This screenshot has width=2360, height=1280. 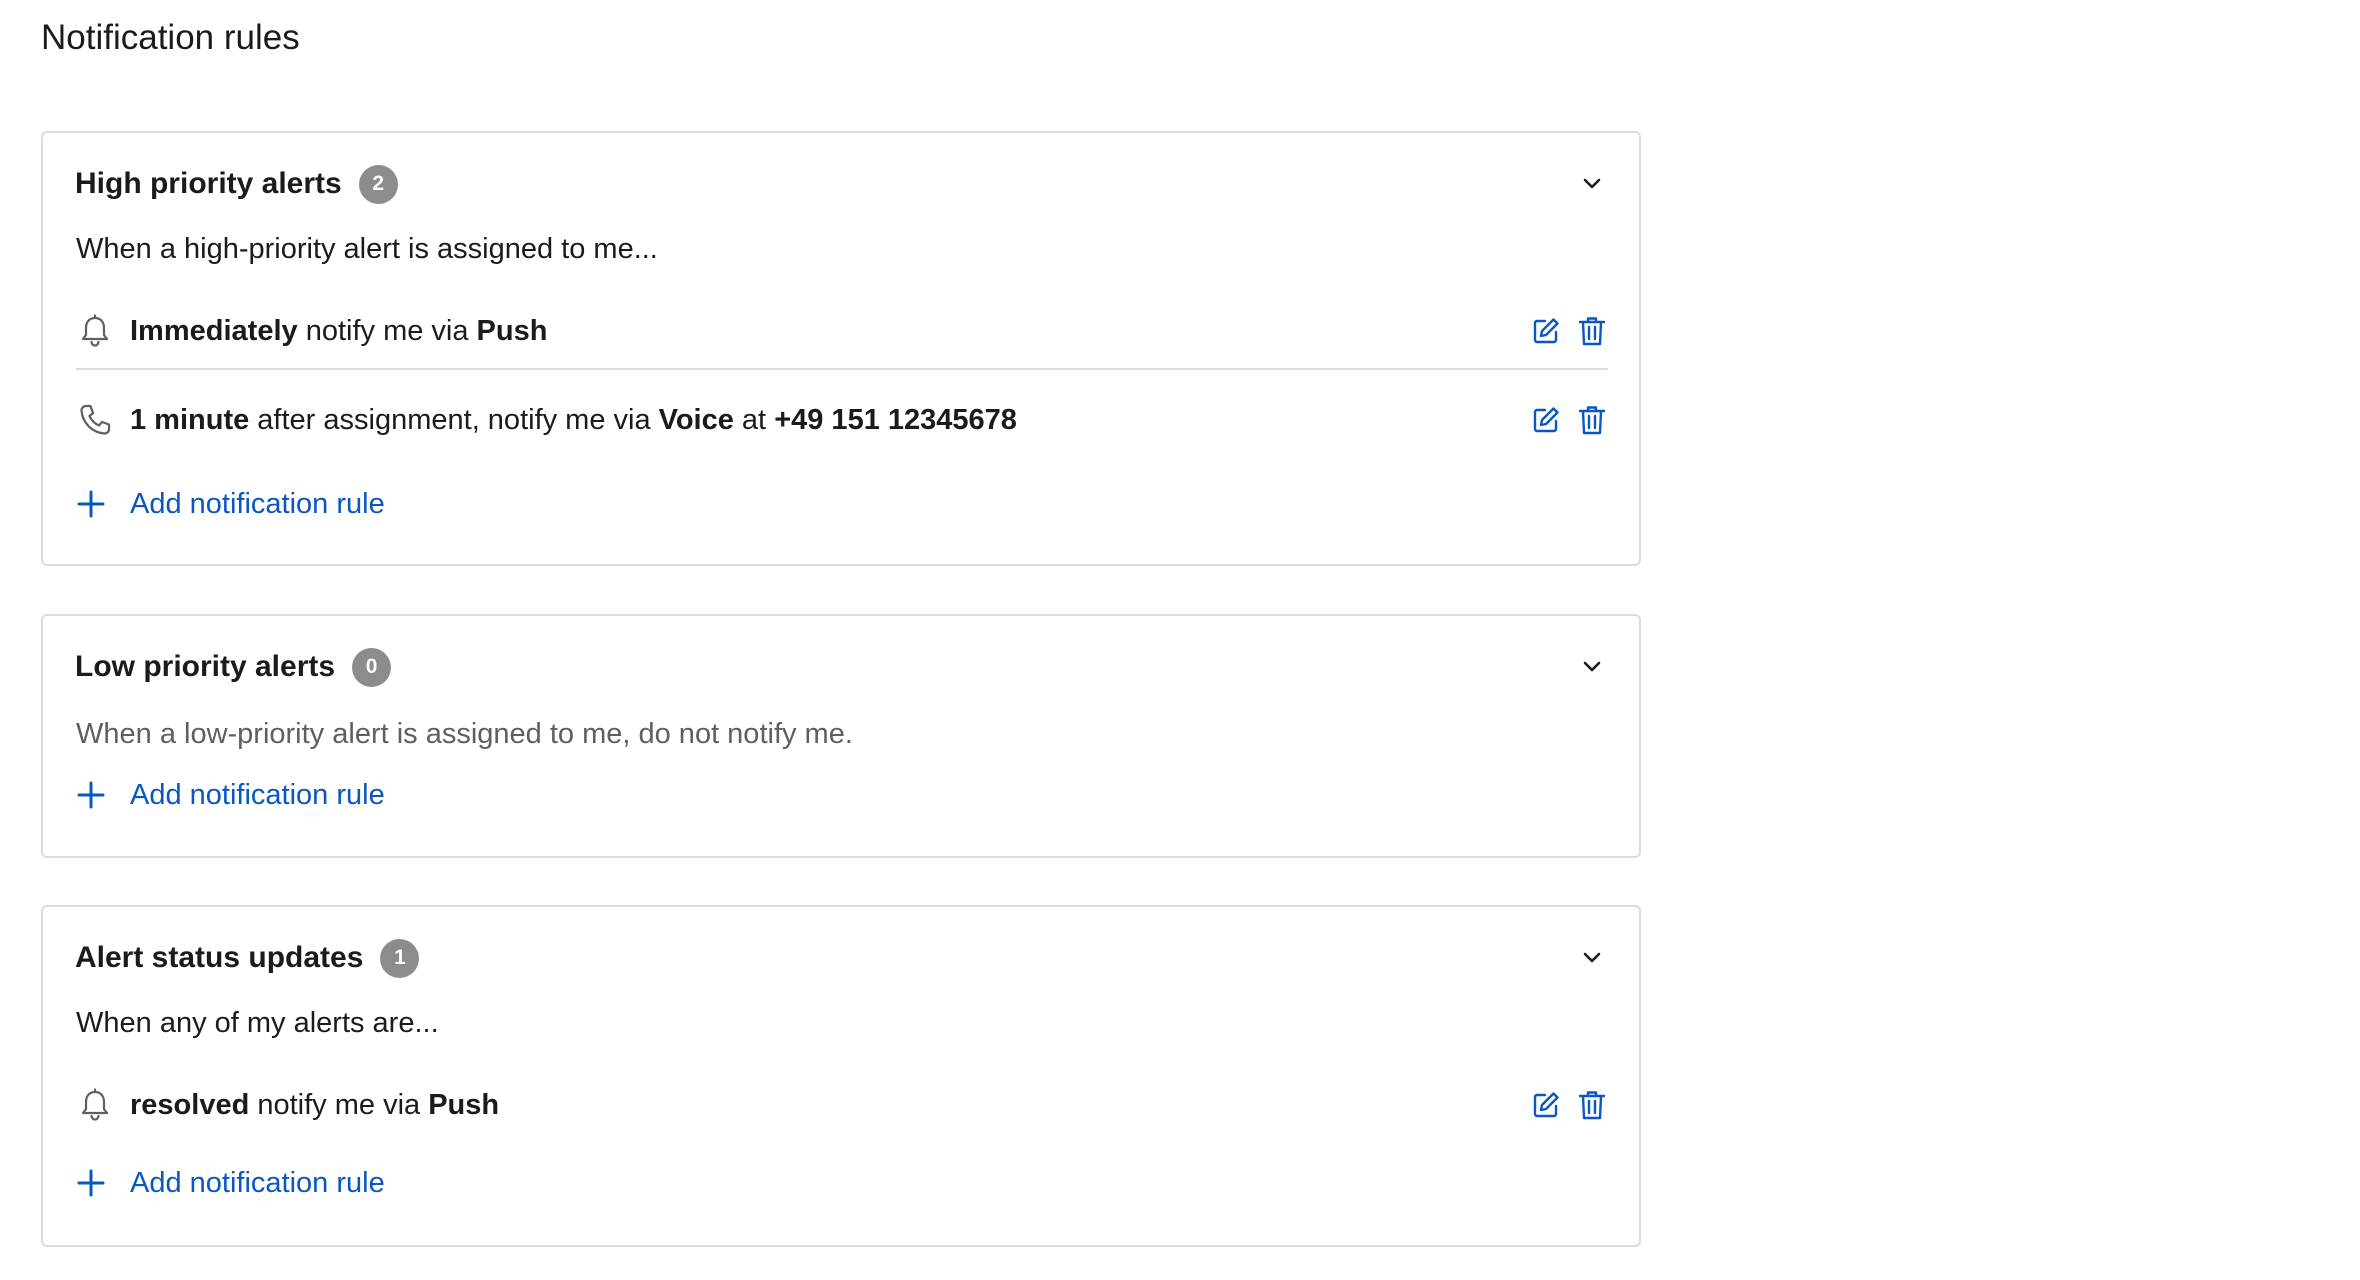 What do you see at coordinates (696, 420) in the screenshot?
I see `rule-channel: Voice` at bounding box center [696, 420].